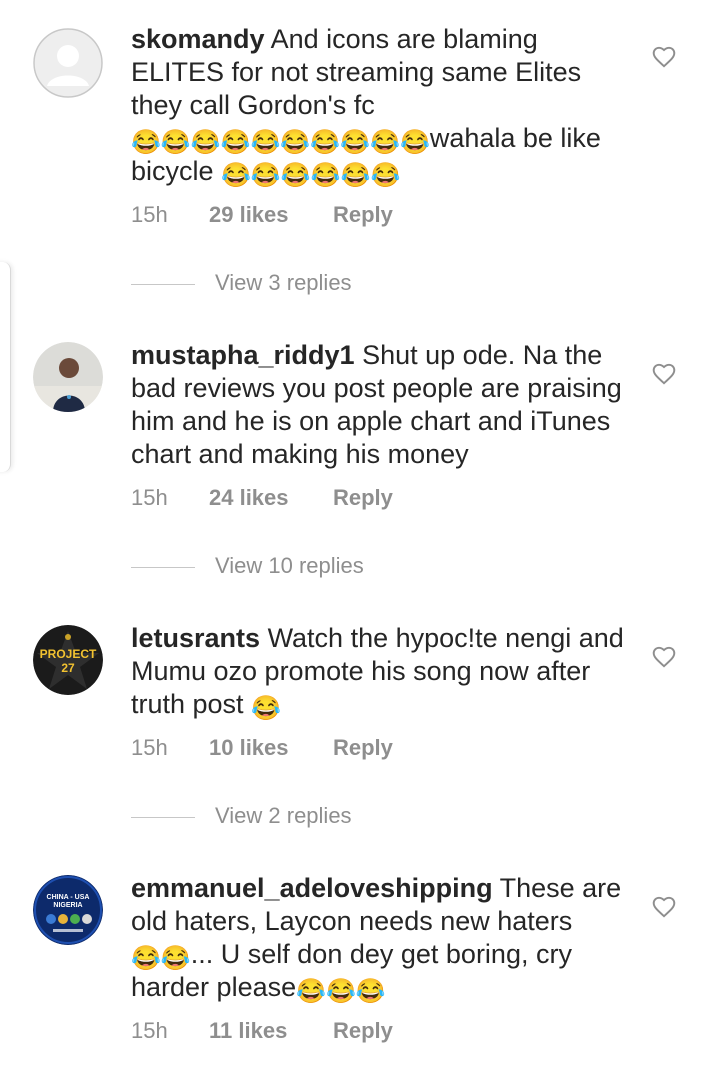  I want to click on view-replies-button: View 3 replies, so click(241, 283).